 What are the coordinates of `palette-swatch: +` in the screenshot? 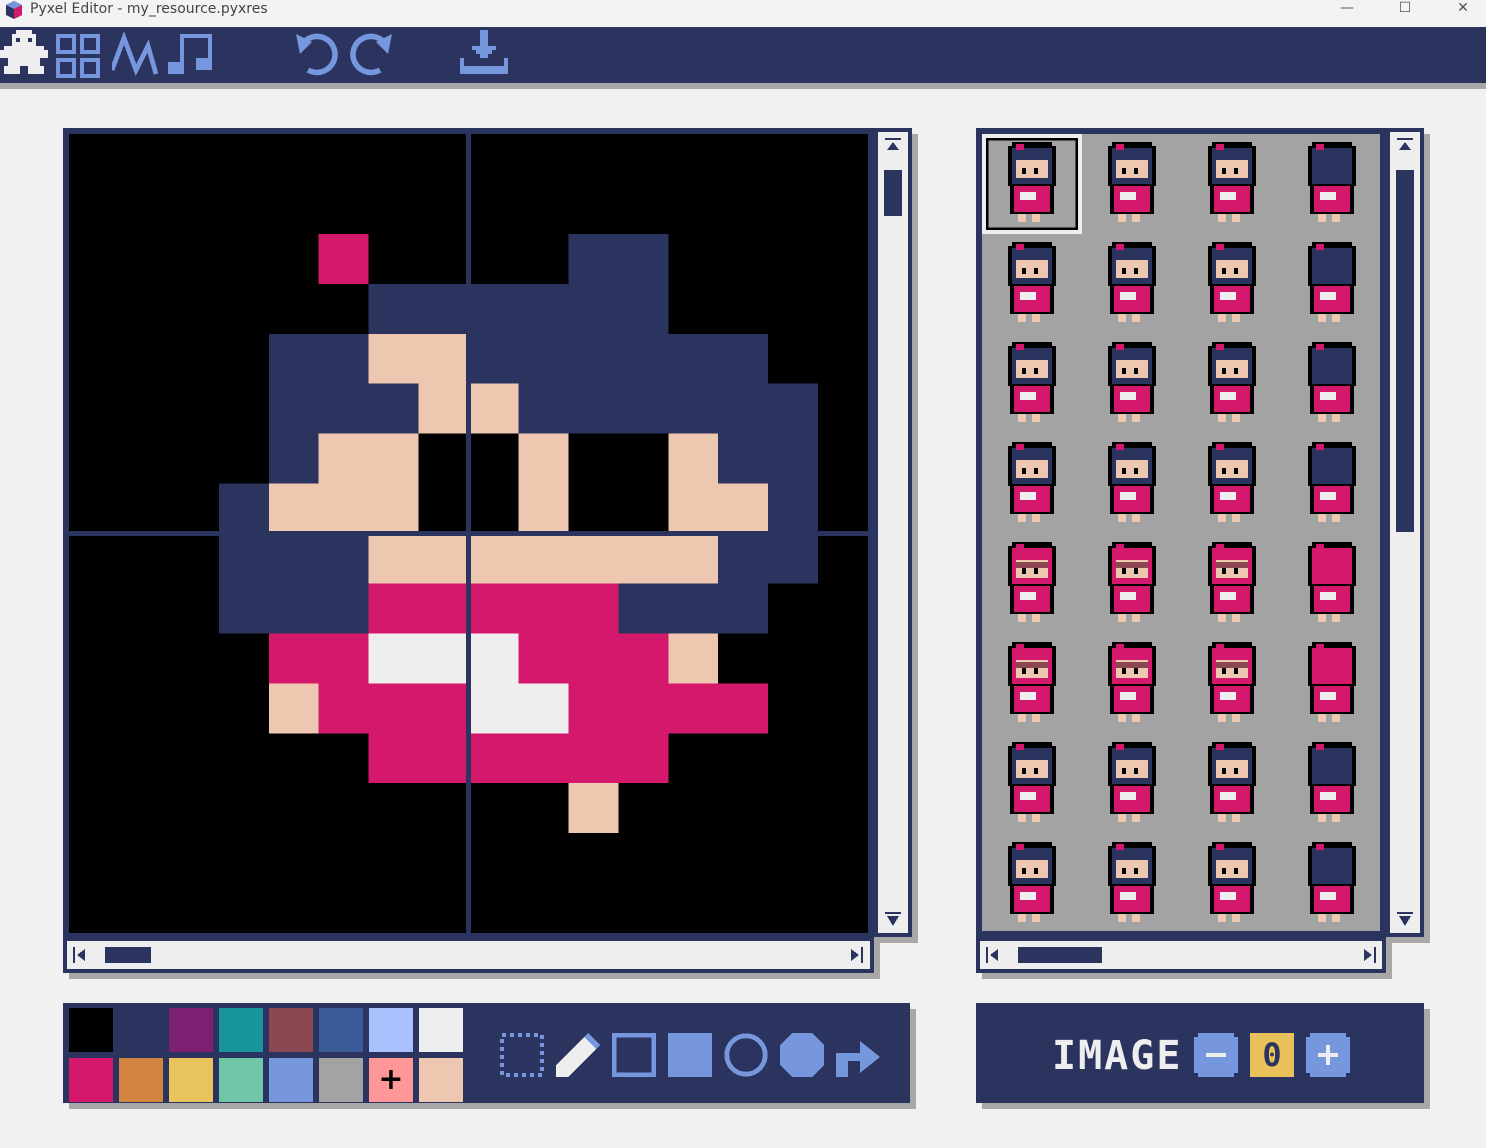 It's located at (391, 1080).